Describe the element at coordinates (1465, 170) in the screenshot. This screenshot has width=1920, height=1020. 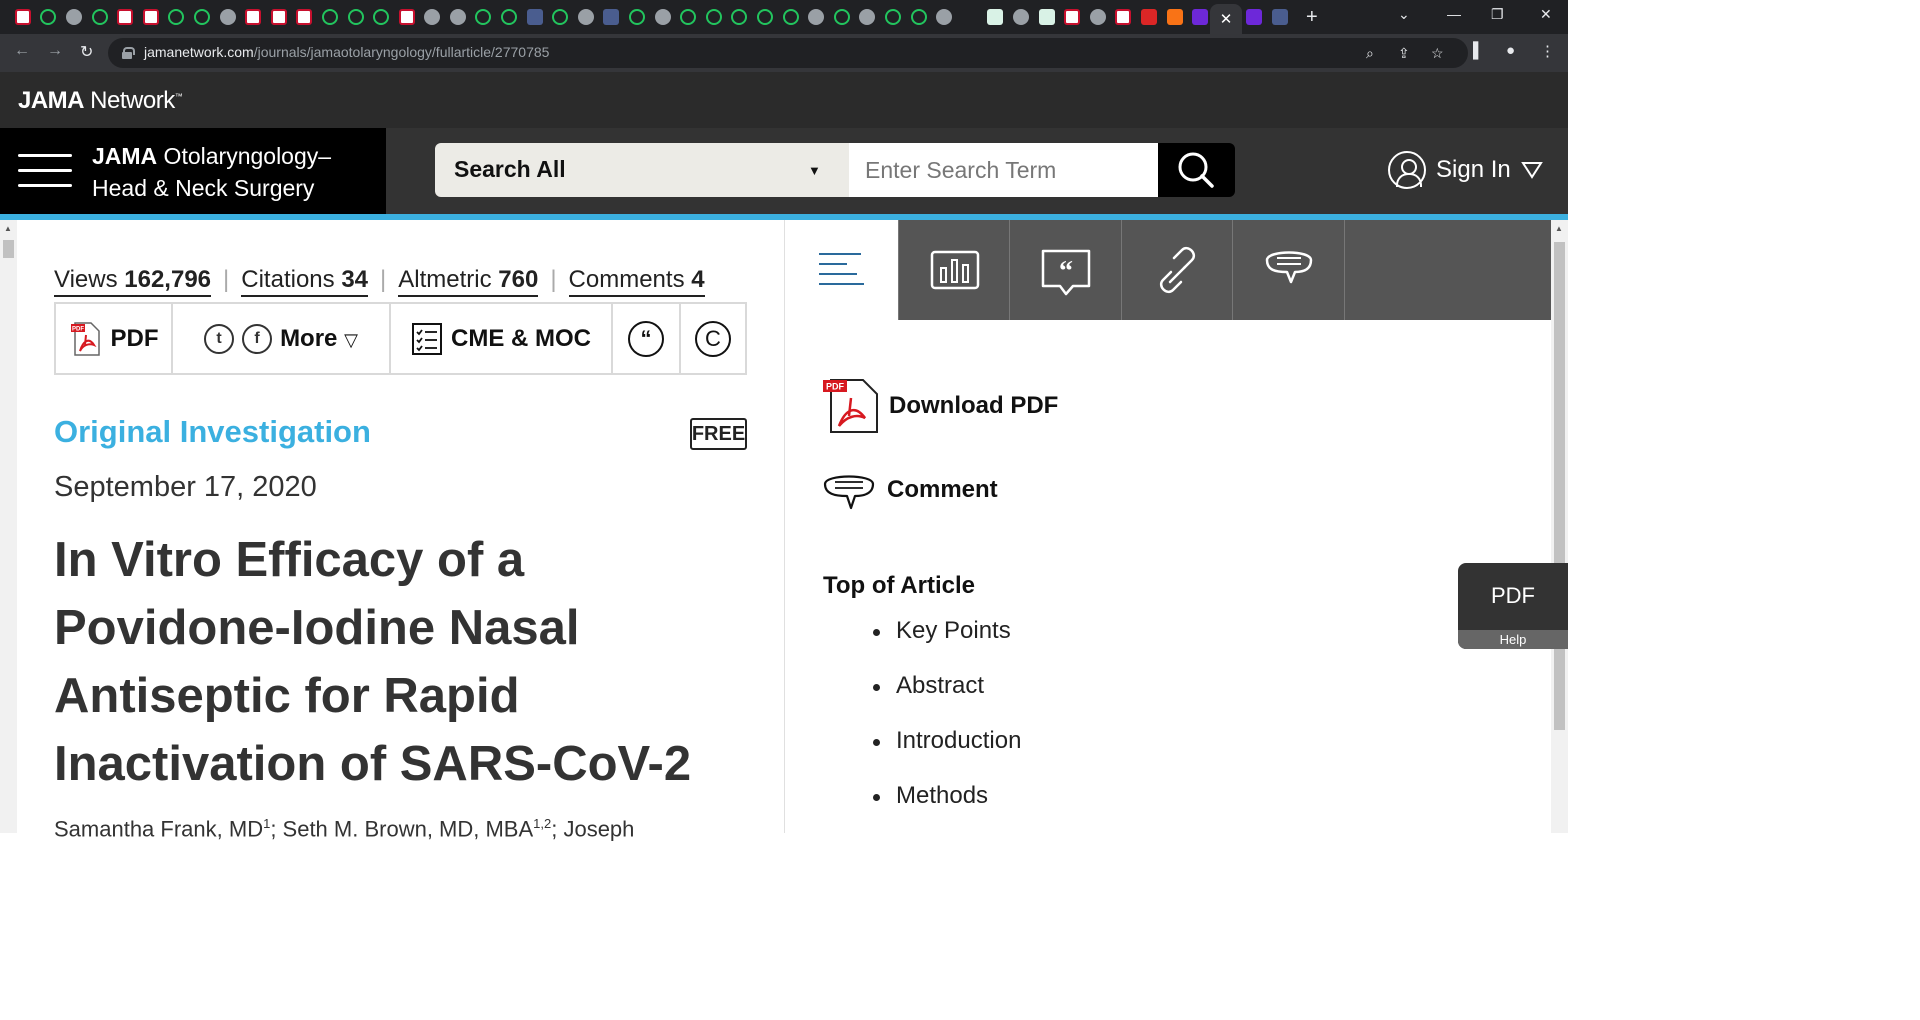
I see `sign-in-button: Sign In` at that location.